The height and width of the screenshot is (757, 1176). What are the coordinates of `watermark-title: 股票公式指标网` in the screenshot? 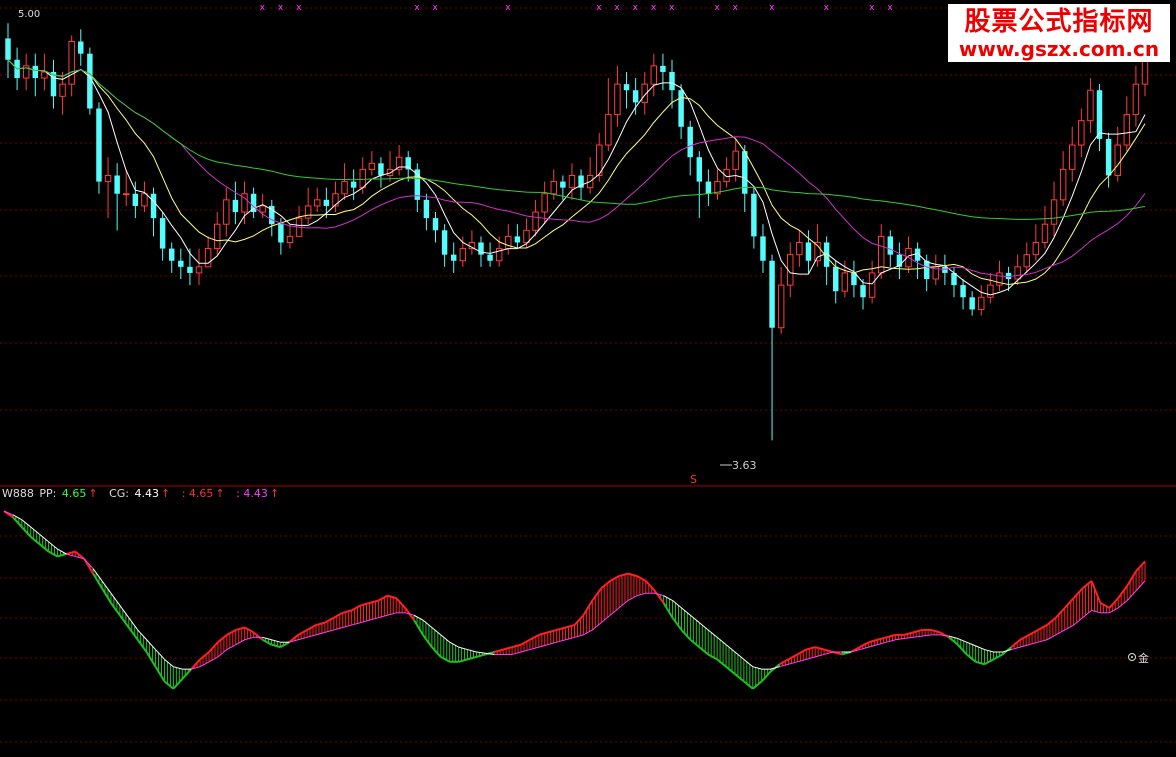 It's located at (1059, 22).